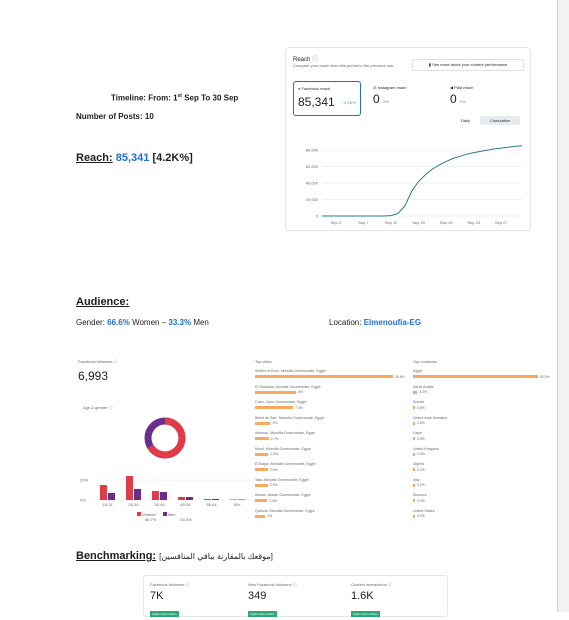 The height and width of the screenshot is (620, 569). I want to click on age-group-label: 65+, so click(237, 504).